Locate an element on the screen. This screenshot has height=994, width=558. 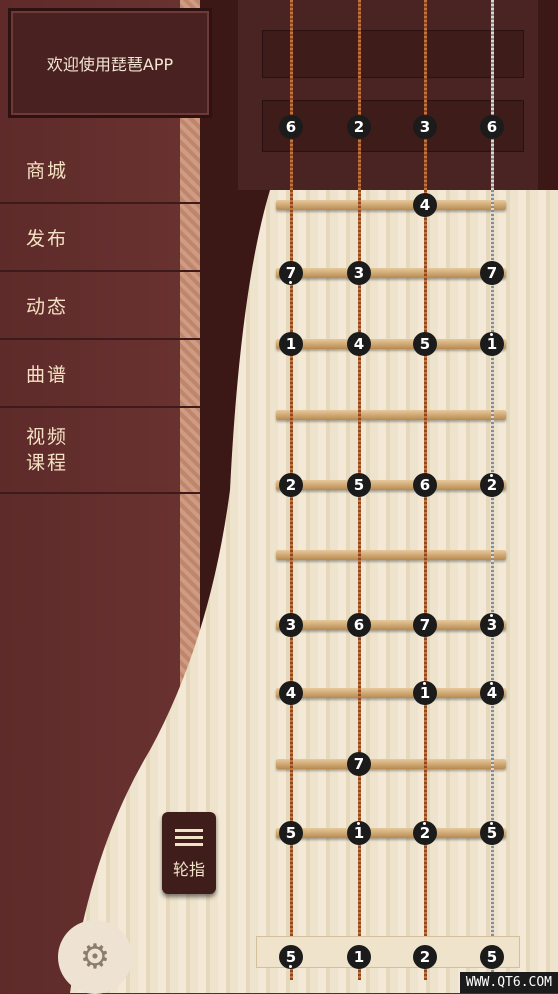
sidebar-item-label: 发布 is located at coordinates (47, 238).